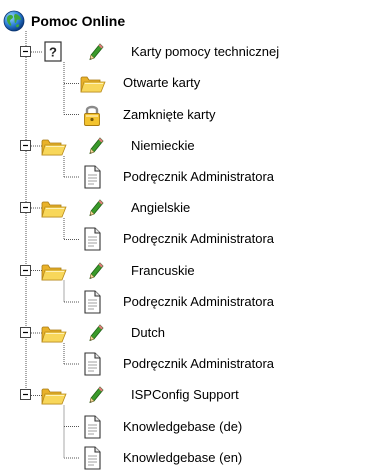 The height and width of the screenshot is (474, 366). I want to click on lock-icon, so click(92, 115).